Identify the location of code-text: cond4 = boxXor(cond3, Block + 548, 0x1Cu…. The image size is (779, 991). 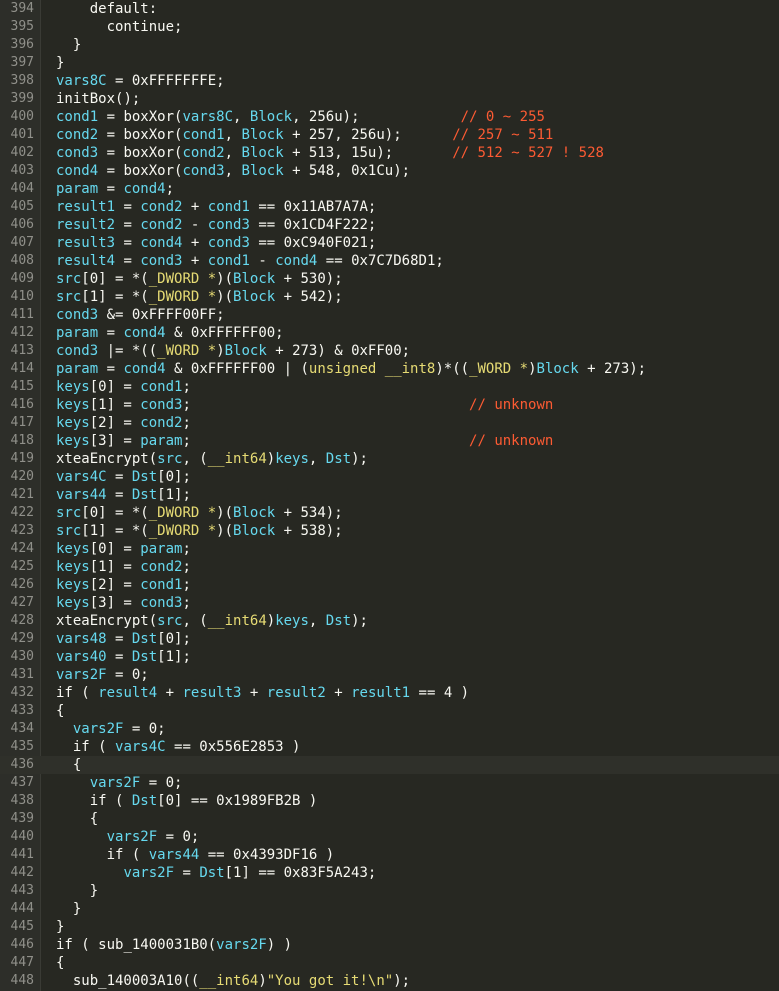
(233, 171).